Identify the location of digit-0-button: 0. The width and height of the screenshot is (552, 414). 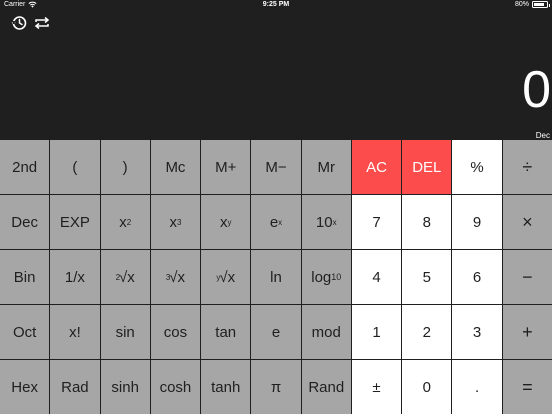
(427, 387).